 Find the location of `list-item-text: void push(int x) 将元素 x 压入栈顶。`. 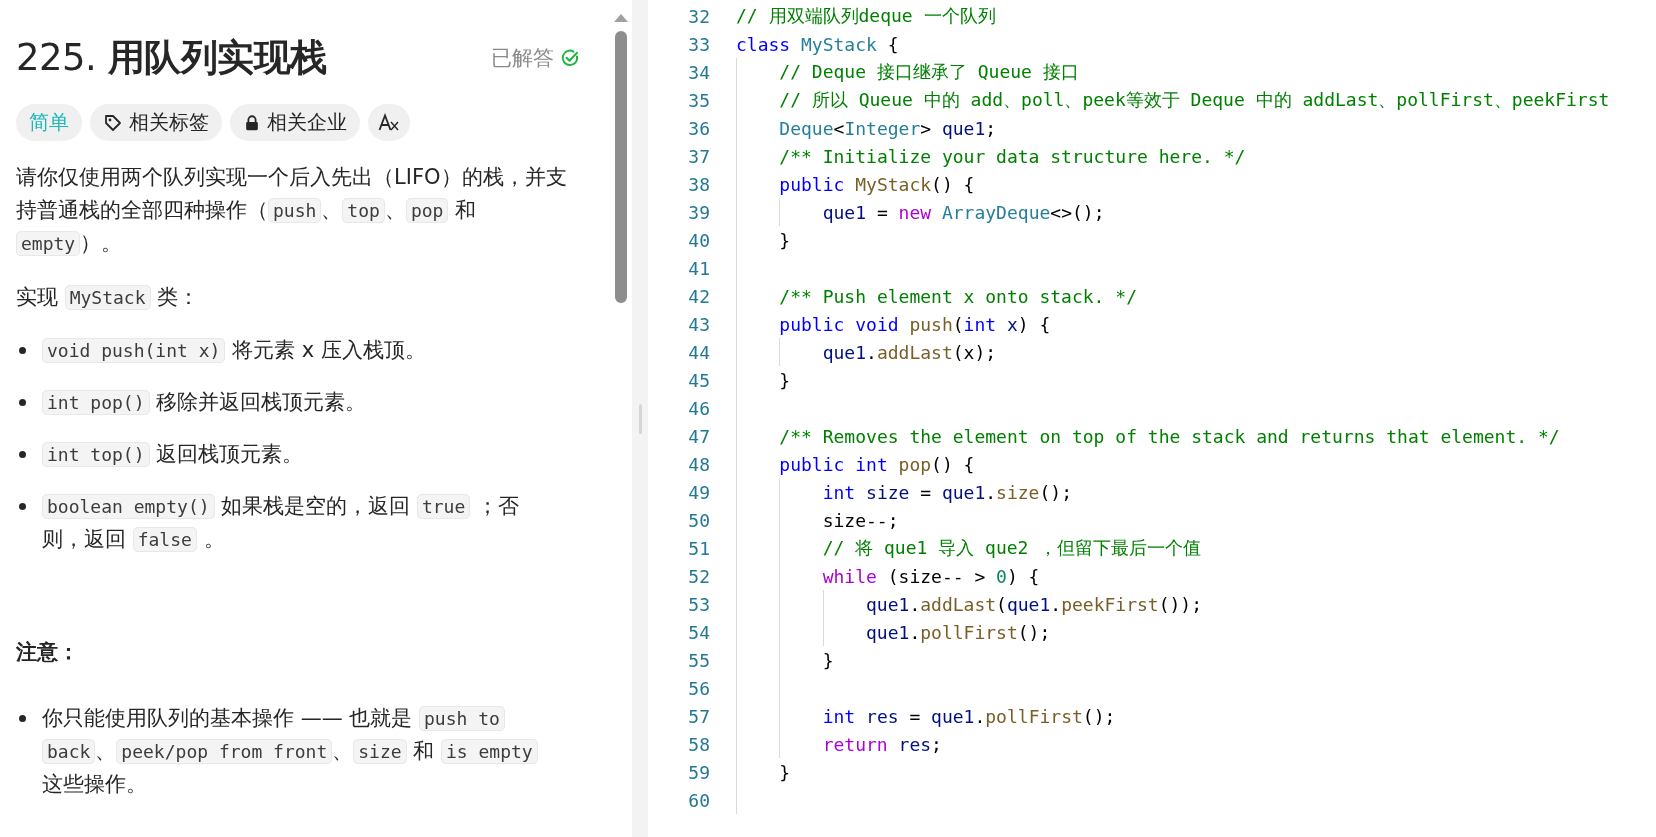

list-item-text: void push(int x) 将元素 x 压入栈顶。 is located at coordinates (234, 350).